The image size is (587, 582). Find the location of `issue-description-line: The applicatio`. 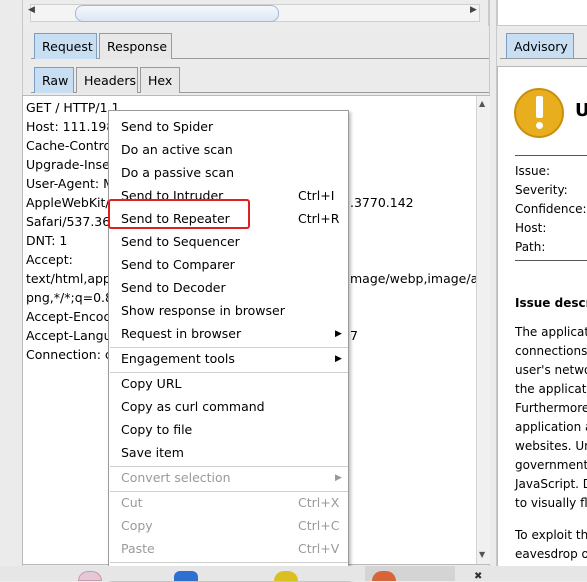

issue-description-line: The applicatio is located at coordinates (551, 332).